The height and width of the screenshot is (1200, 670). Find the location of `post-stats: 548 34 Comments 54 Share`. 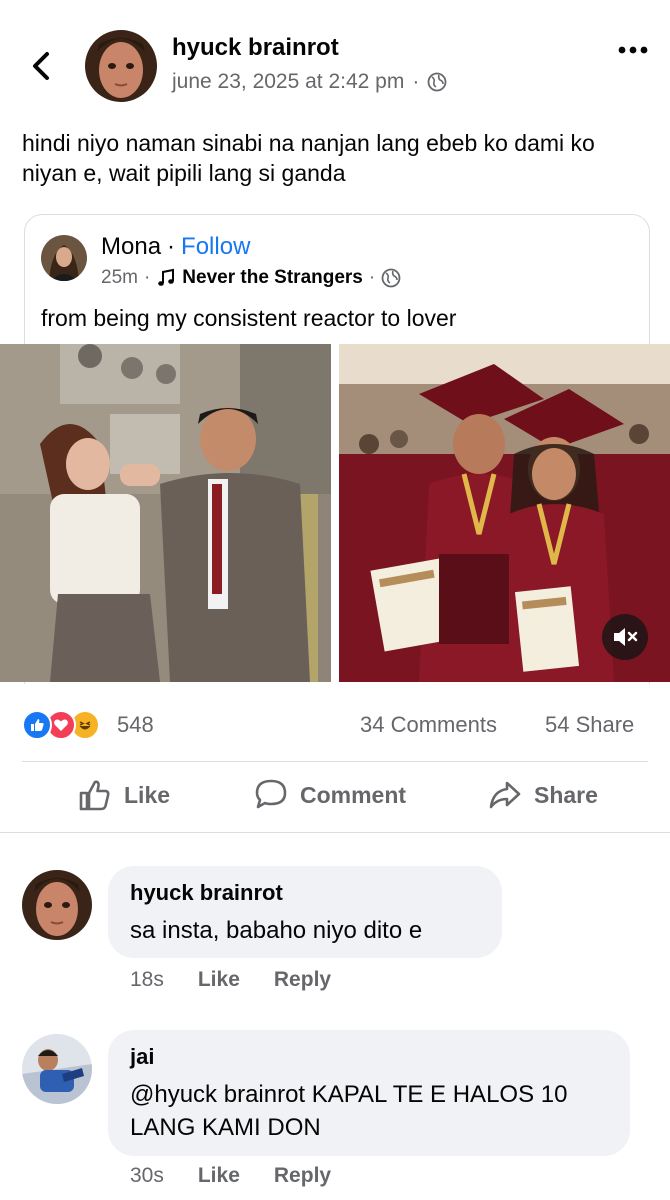

post-stats: 548 34 Comments 54 Share is located at coordinates (335, 725).